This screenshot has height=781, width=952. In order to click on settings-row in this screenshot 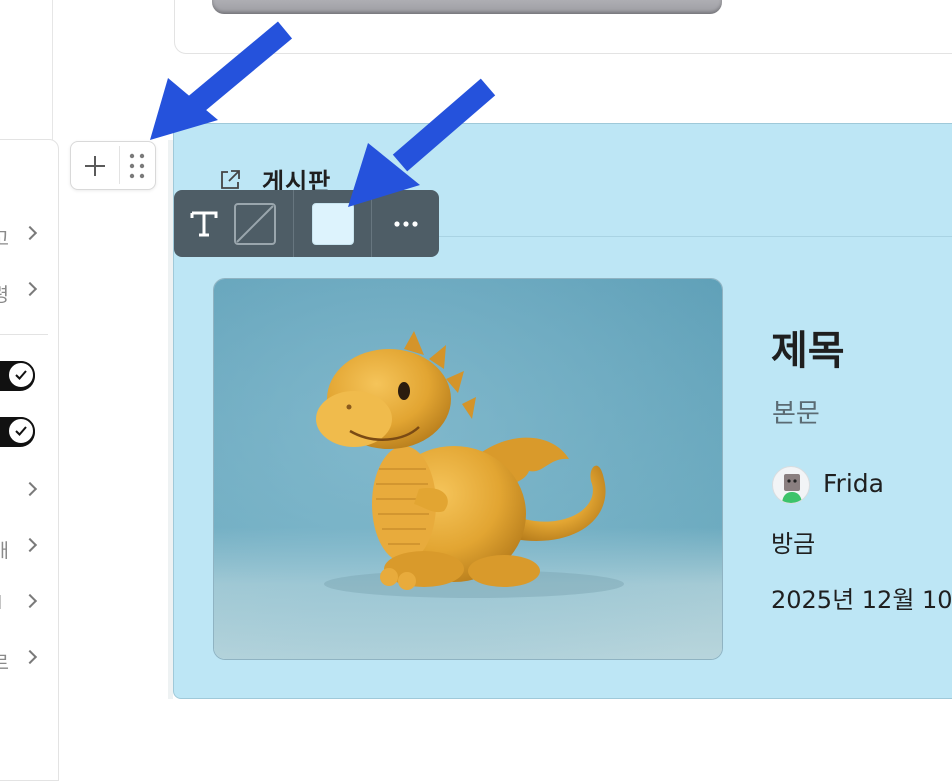, I will do `click(19, 494)`.